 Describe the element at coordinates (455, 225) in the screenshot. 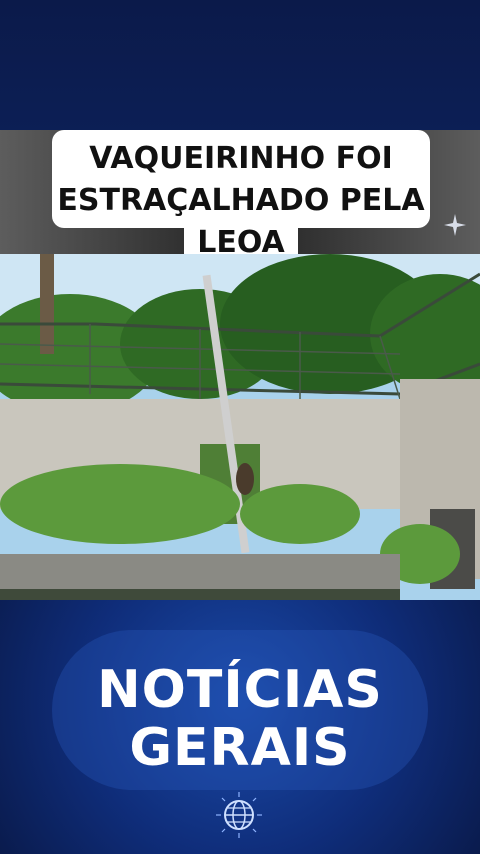

I see `sparkle-icon` at that location.